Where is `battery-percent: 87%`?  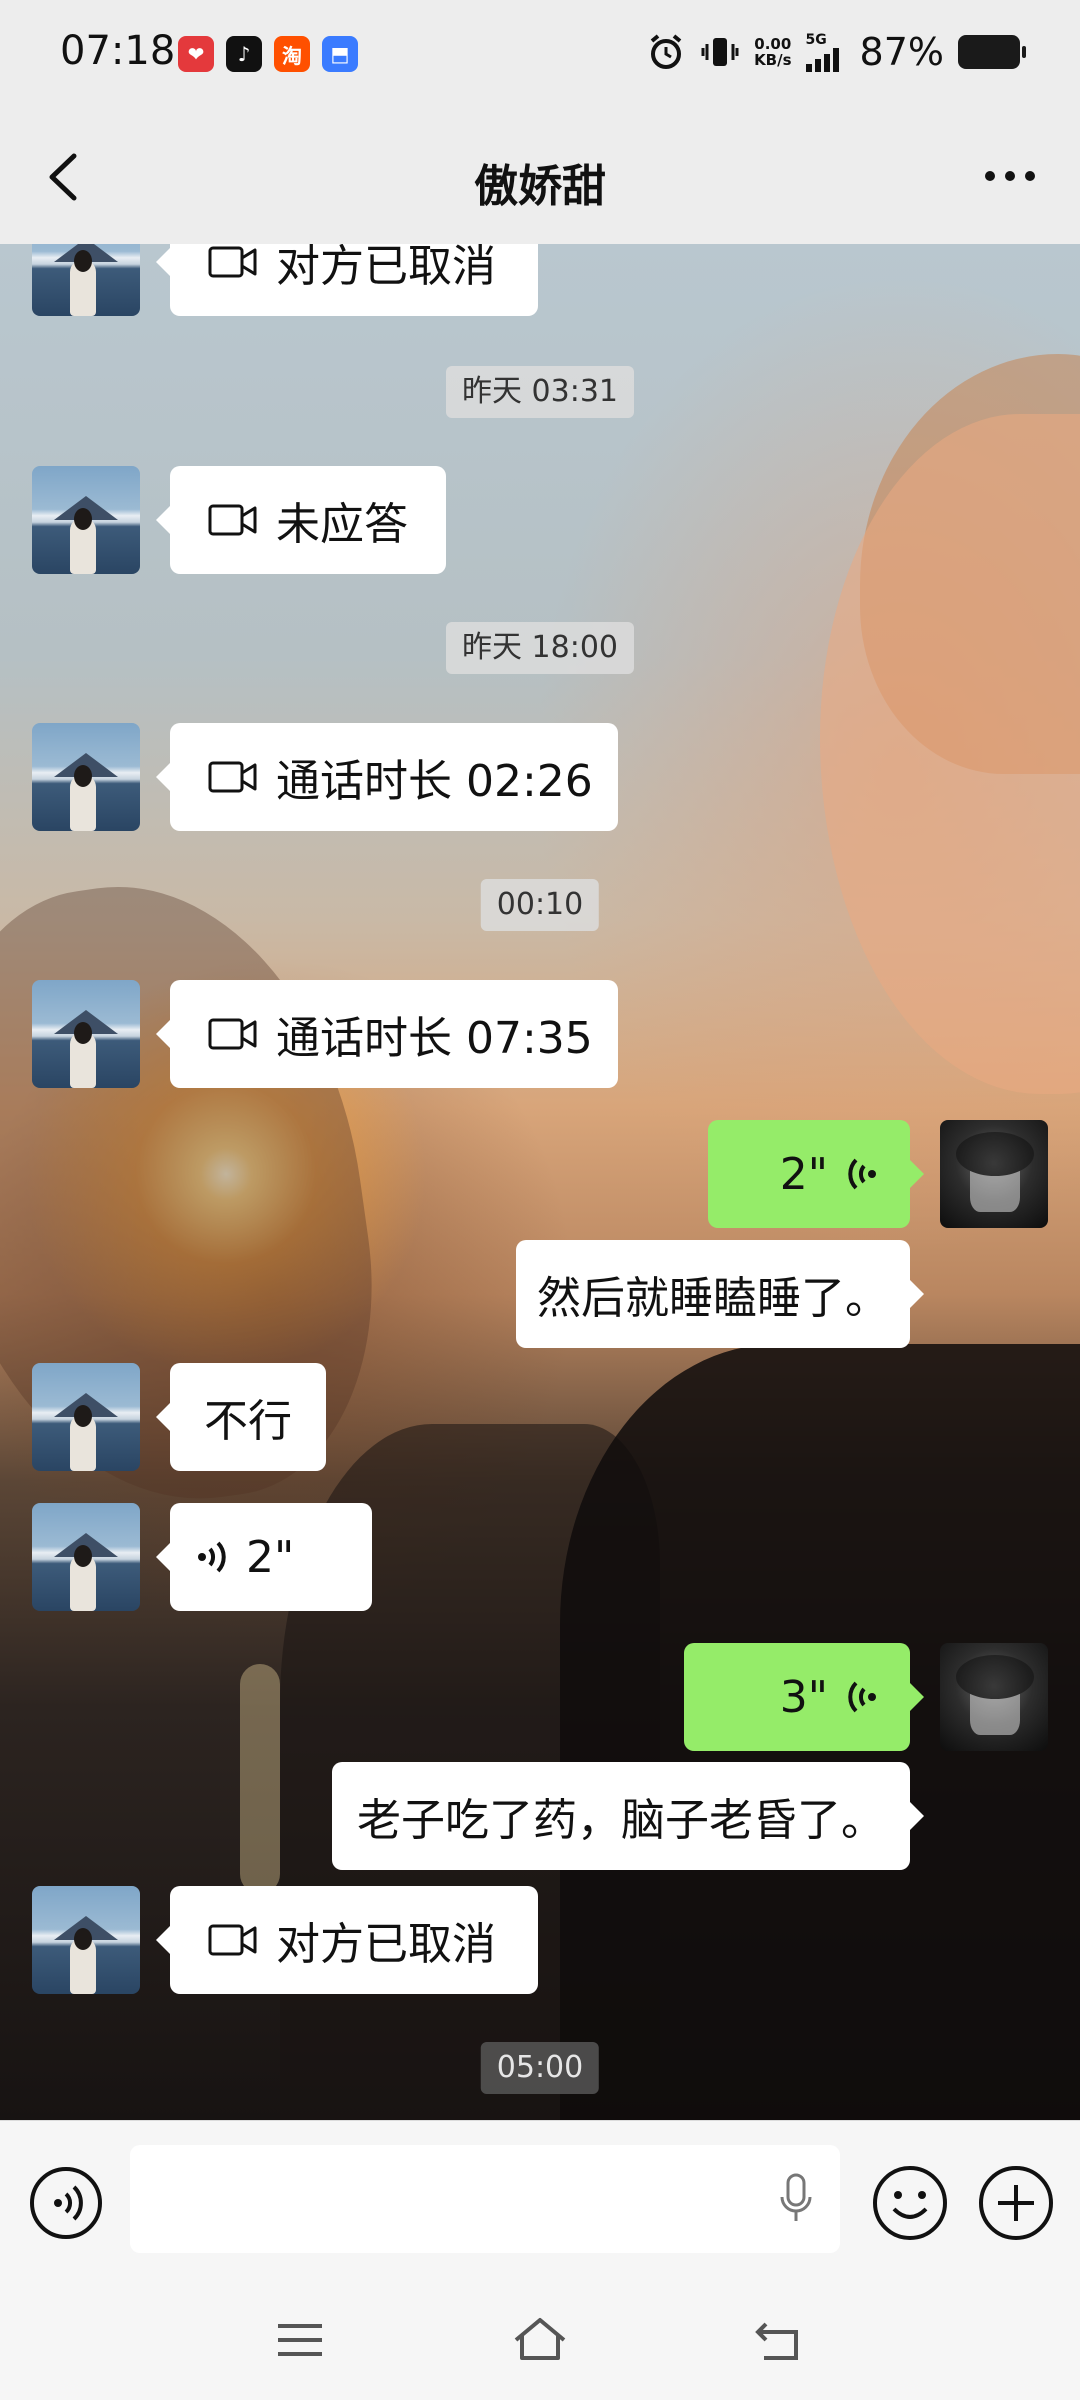 battery-percent: 87% is located at coordinates (901, 52).